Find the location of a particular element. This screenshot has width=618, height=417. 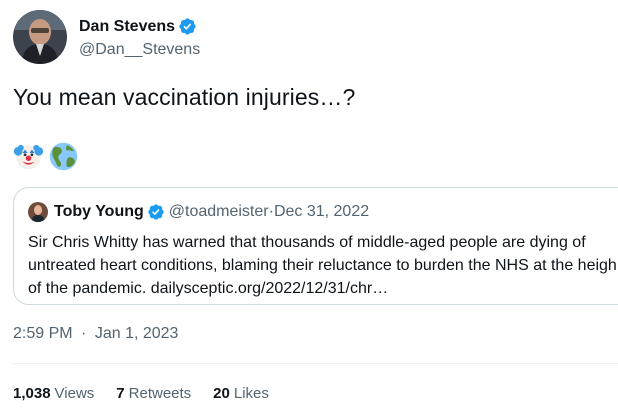

emoji-row is located at coordinates (46, 156).